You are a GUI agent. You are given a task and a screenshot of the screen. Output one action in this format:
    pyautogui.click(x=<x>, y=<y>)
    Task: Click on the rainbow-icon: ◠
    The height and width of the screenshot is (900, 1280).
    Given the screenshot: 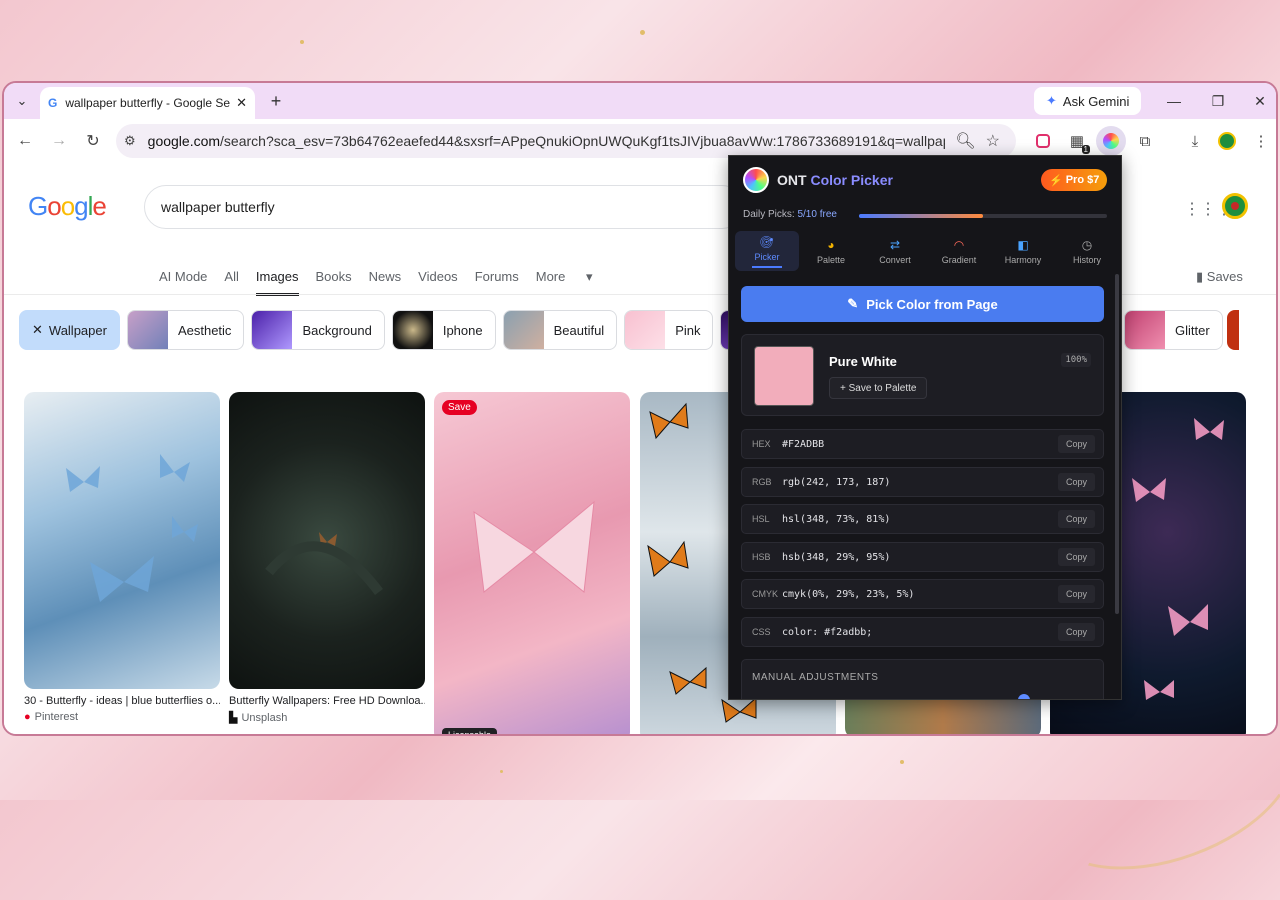 What is the action you would take?
    pyautogui.click(x=959, y=244)
    